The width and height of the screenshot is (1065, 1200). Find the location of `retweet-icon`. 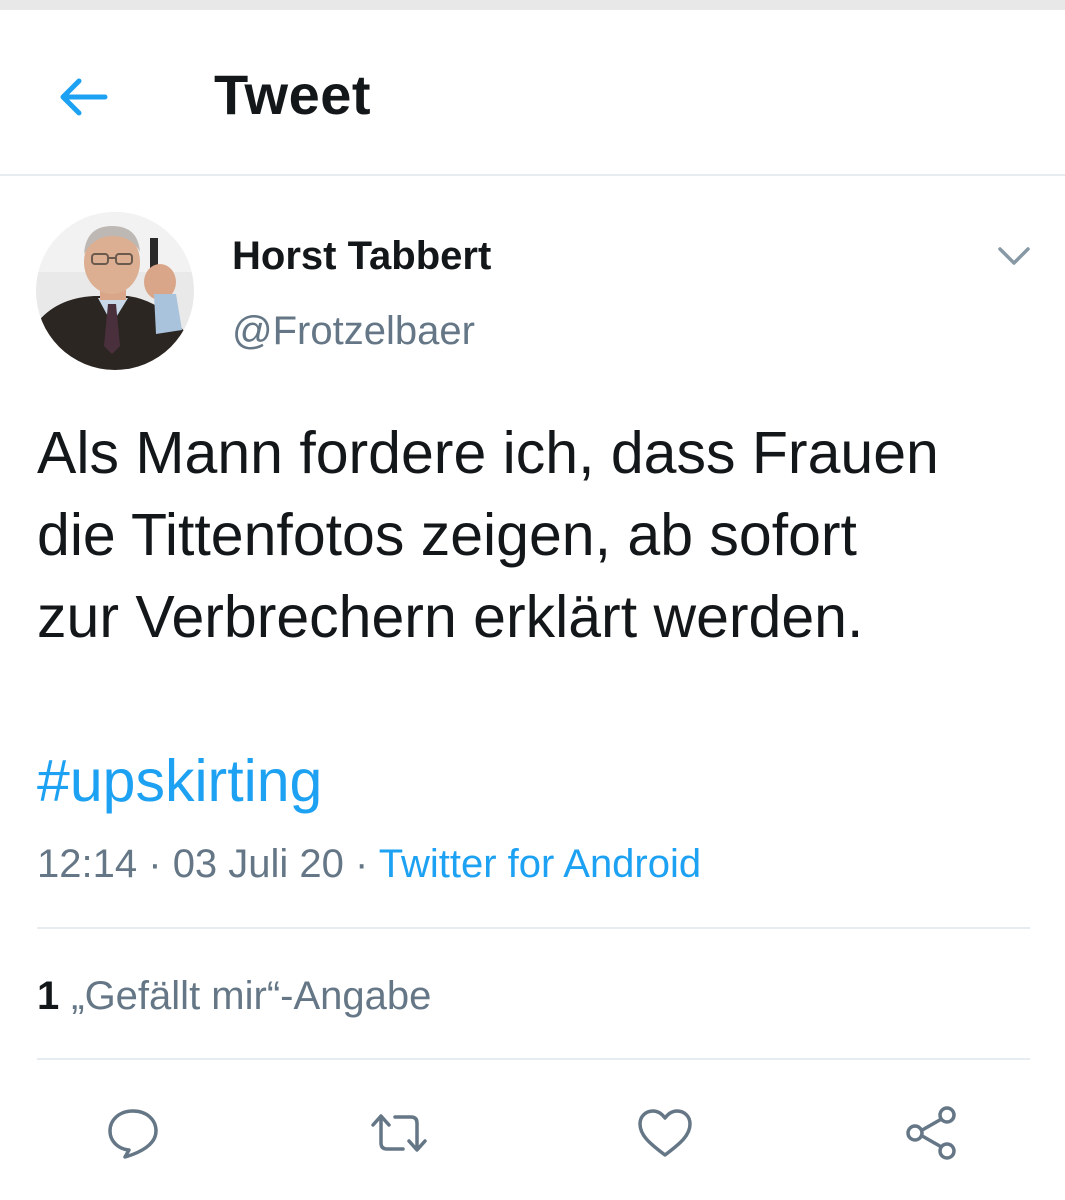

retweet-icon is located at coordinates (399, 1133).